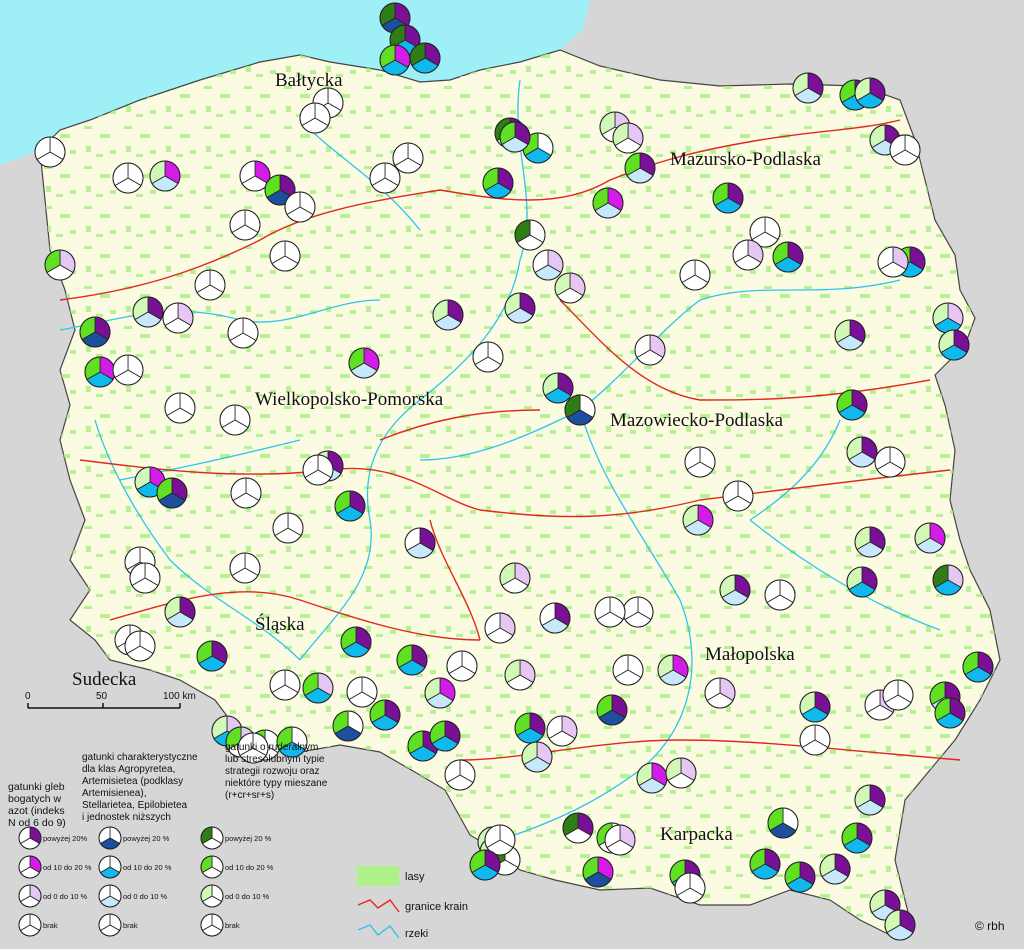 Image resolution: width=1024 pixels, height=949 pixels. I want to click on legend-class-label: od 10 do 20 %, so click(67, 867).